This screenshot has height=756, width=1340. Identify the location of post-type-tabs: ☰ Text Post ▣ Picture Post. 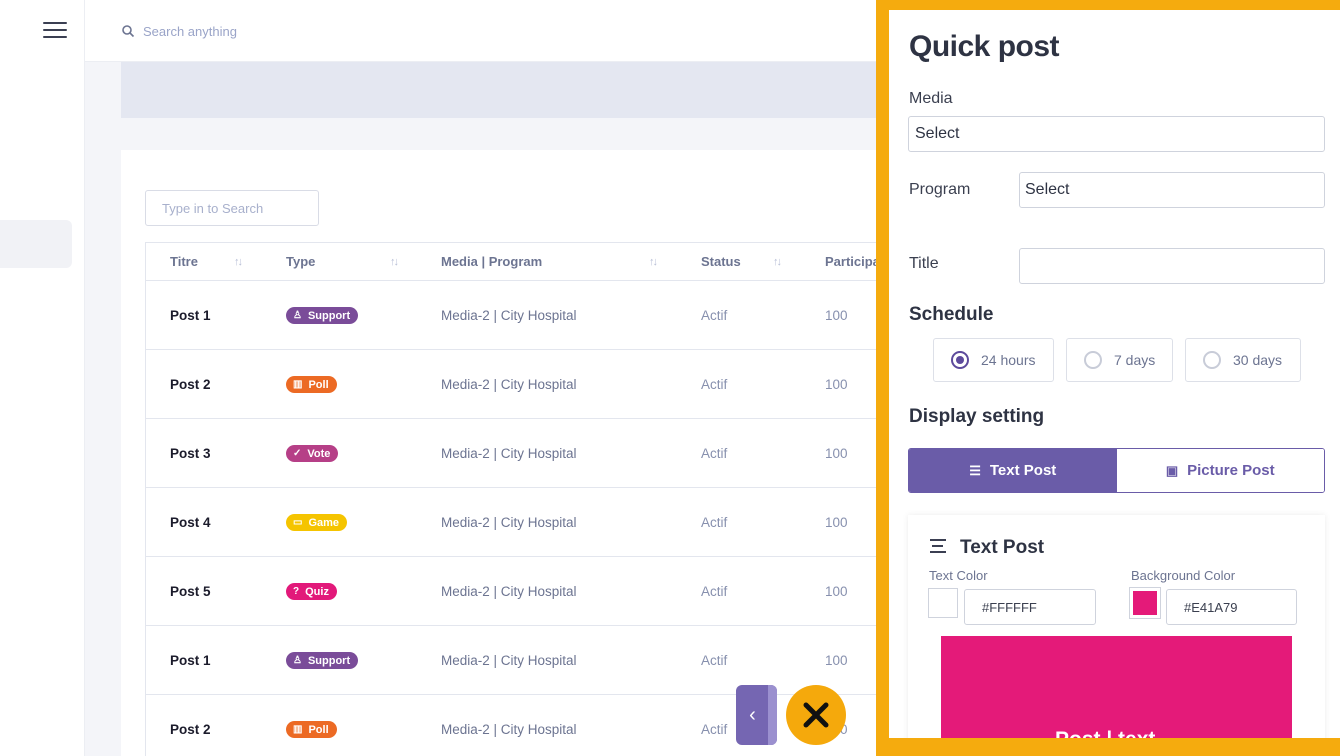
(1116, 470).